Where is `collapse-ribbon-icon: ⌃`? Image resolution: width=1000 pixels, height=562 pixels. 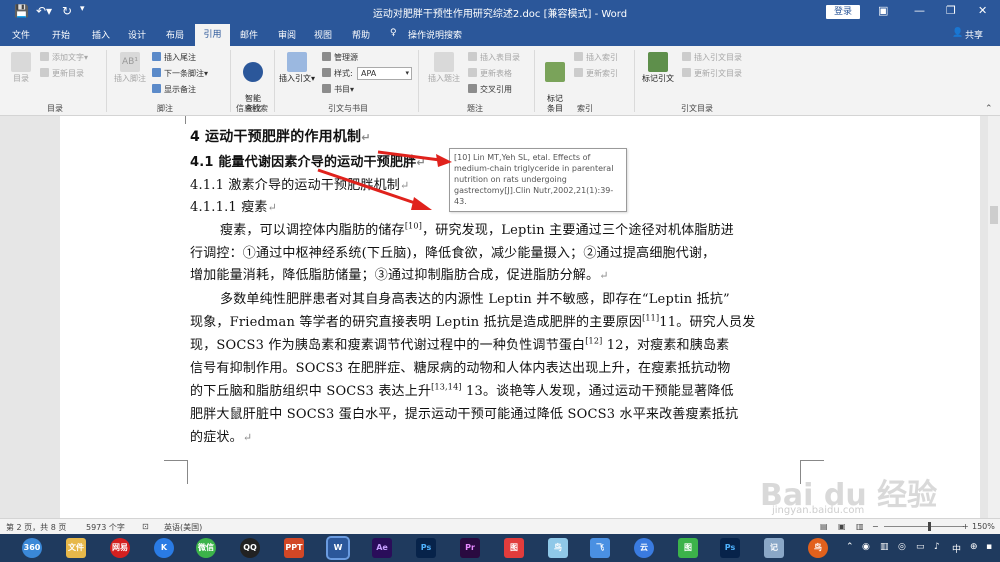
collapse-ribbon-icon: ⌃ is located at coordinates (989, 109).